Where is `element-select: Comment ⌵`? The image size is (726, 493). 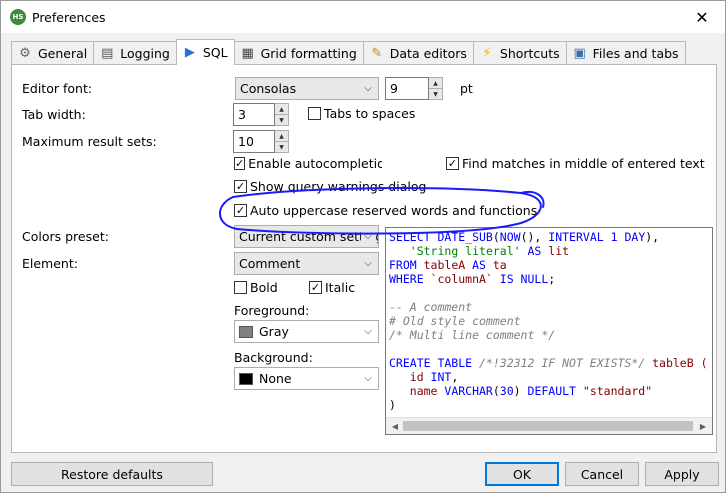 element-select: Comment ⌵ is located at coordinates (306, 263).